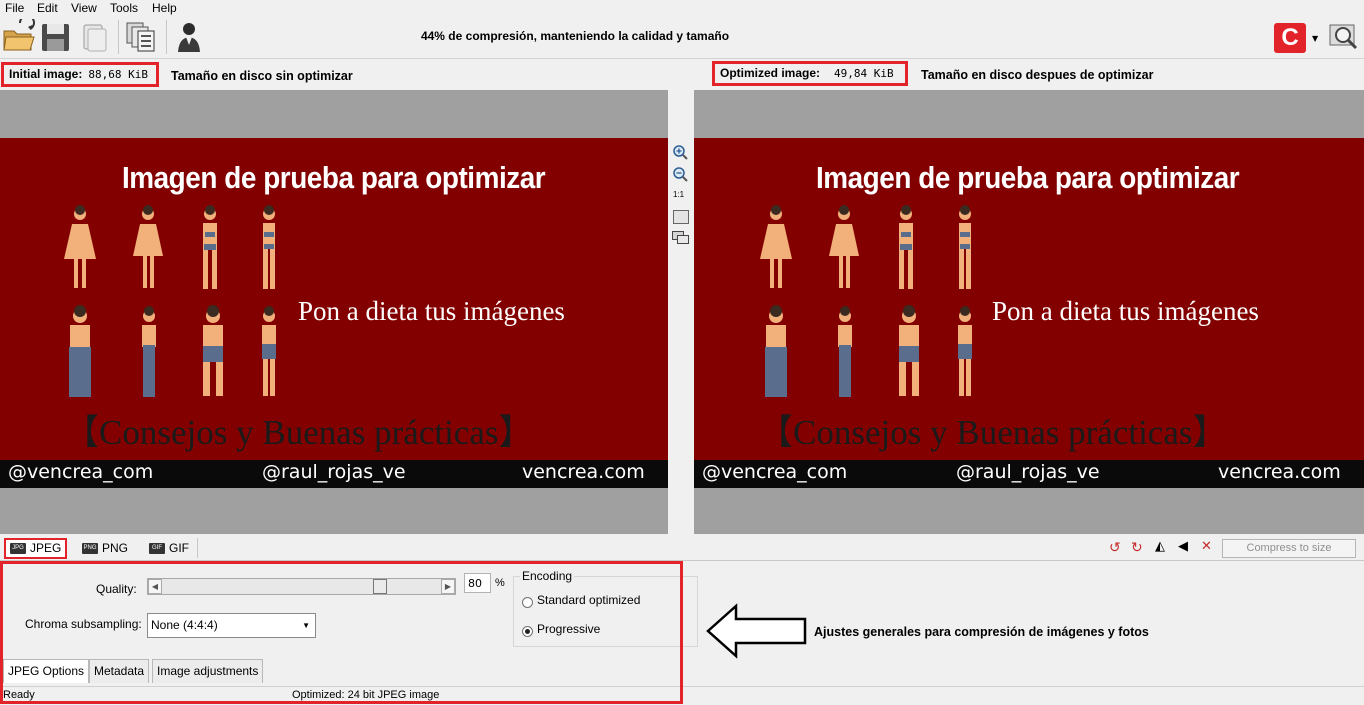 The height and width of the screenshot is (705, 1364). Describe the element at coordinates (84, 8) in the screenshot. I see `menu-view: View` at that location.